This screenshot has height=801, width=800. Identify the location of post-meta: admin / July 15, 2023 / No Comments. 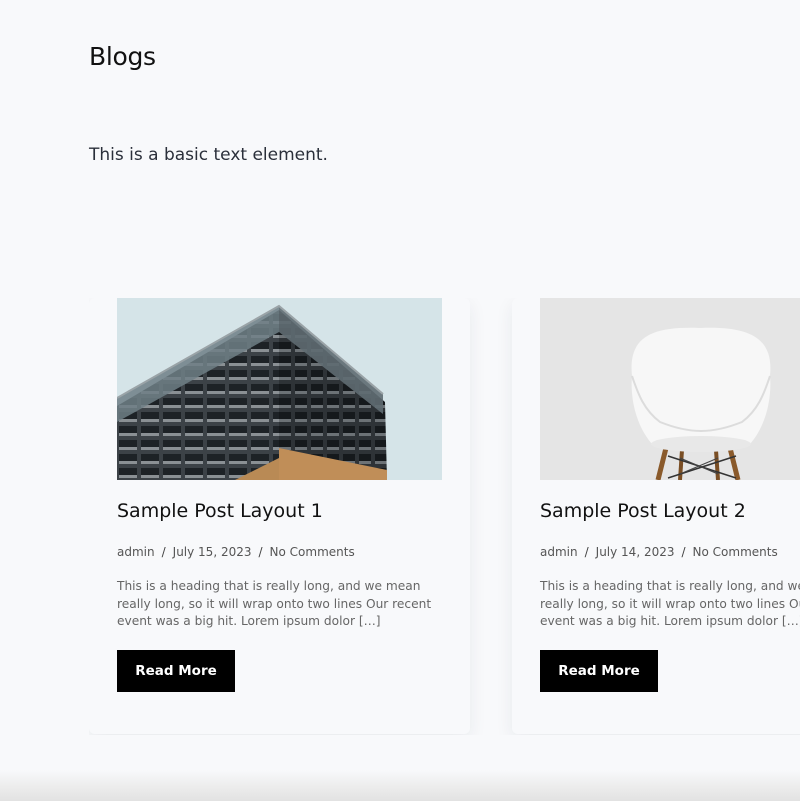
(236, 552).